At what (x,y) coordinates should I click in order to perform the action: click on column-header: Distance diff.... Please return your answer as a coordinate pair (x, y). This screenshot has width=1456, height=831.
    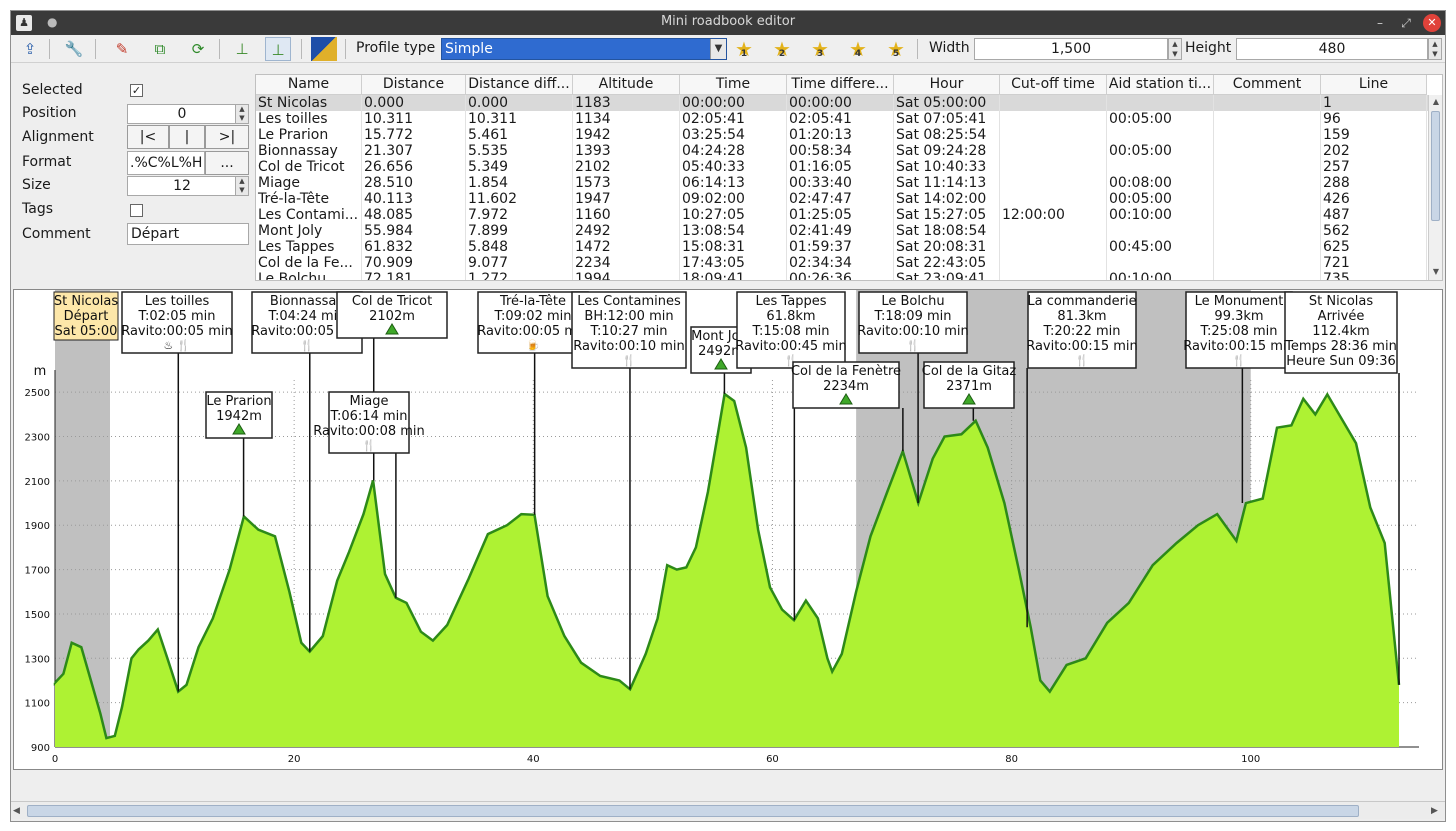
    Looking at the image, I should click on (519, 85).